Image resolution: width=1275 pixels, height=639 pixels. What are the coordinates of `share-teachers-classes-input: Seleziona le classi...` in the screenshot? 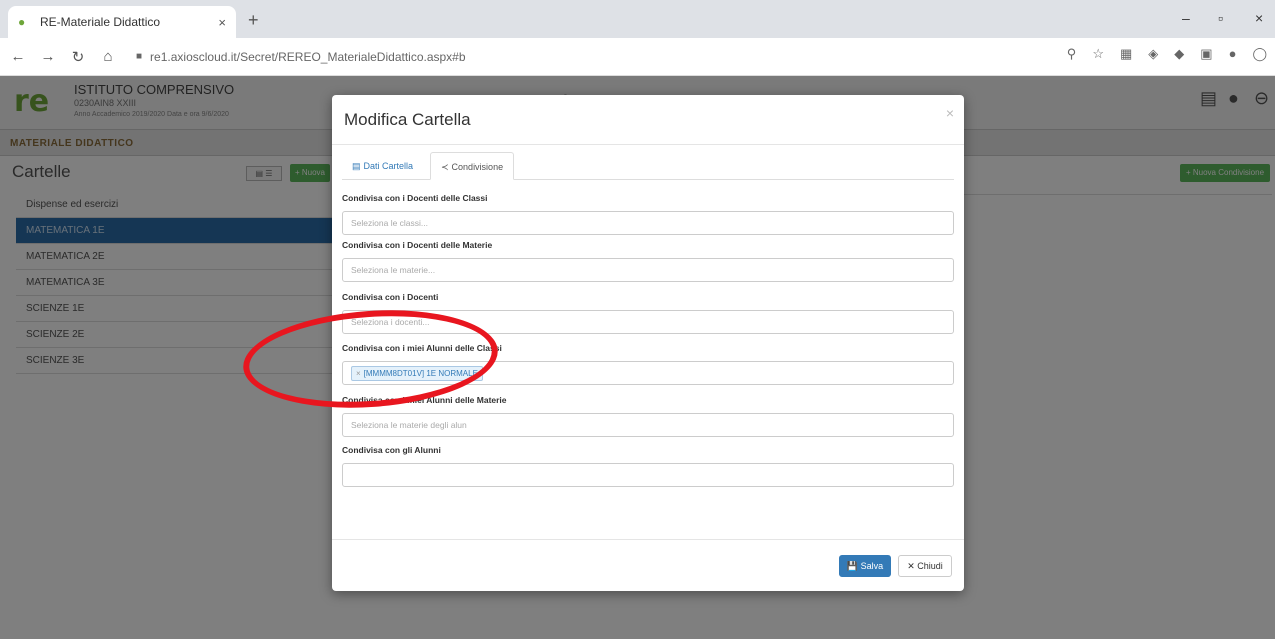 It's located at (648, 223).